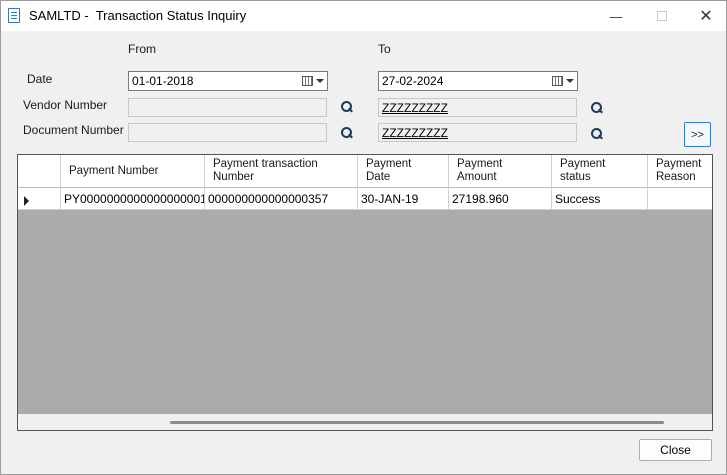 The width and height of the screenshot is (727, 475). What do you see at coordinates (227, 132) in the screenshot?
I see `document-from-input` at bounding box center [227, 132].